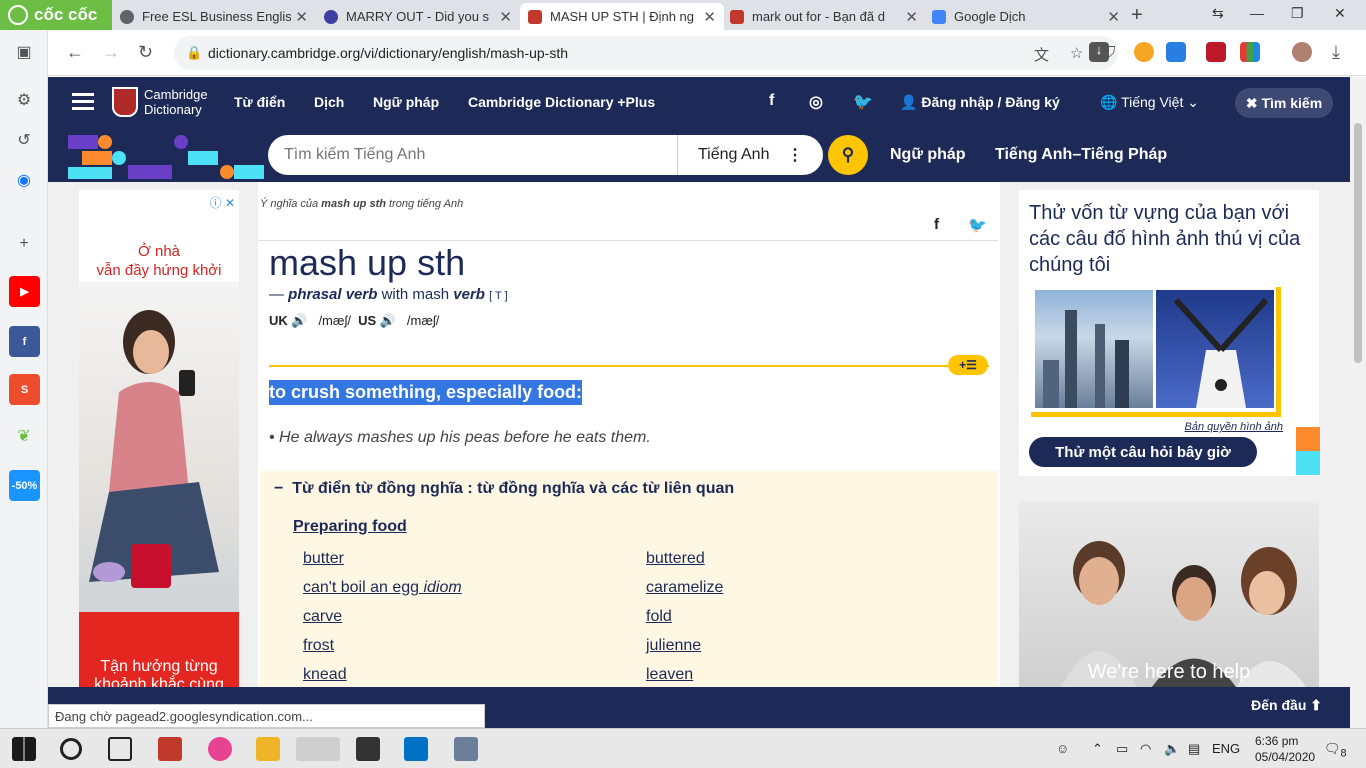 The height and width of the screenshot is (768, 1366). I want to click on tab-list-icon: ⇆, so click(1218, 13).